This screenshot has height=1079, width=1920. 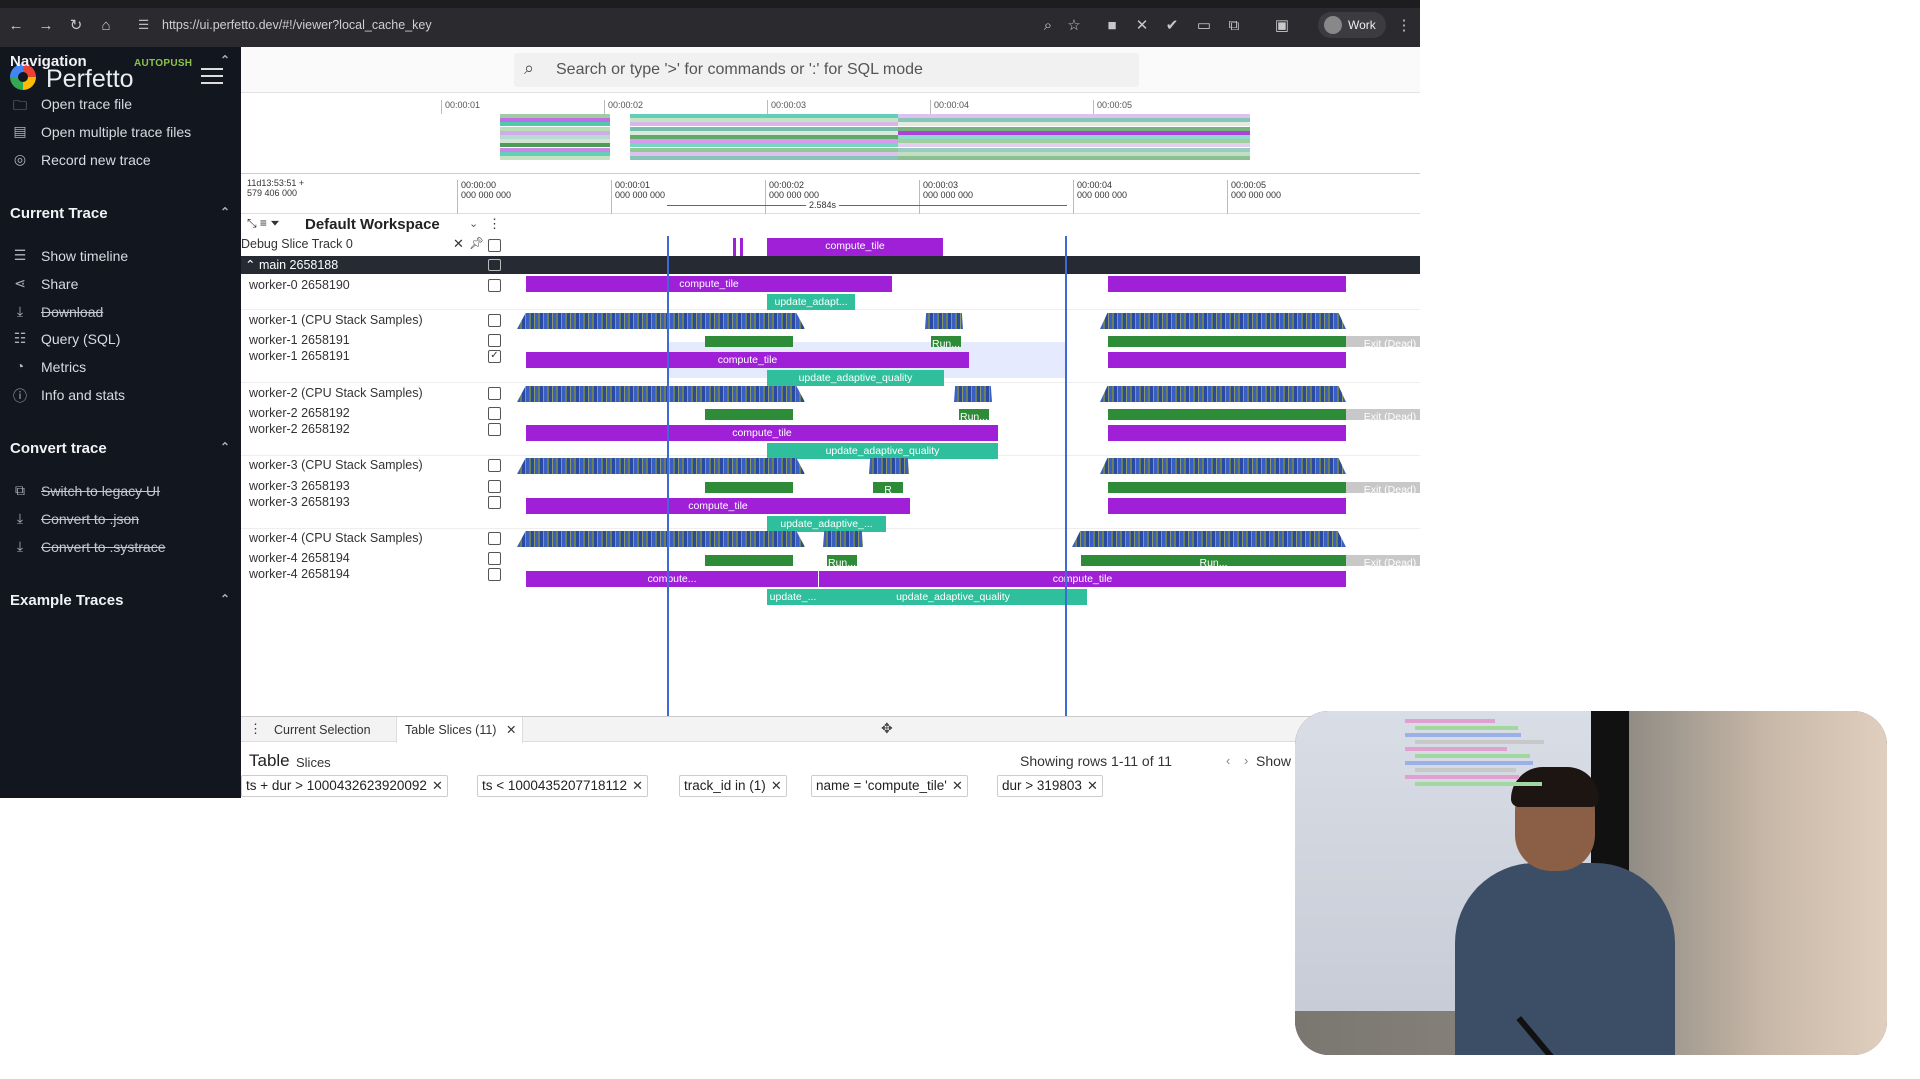 I want to click on profile-button: Work, so click(x=1352, y=25).